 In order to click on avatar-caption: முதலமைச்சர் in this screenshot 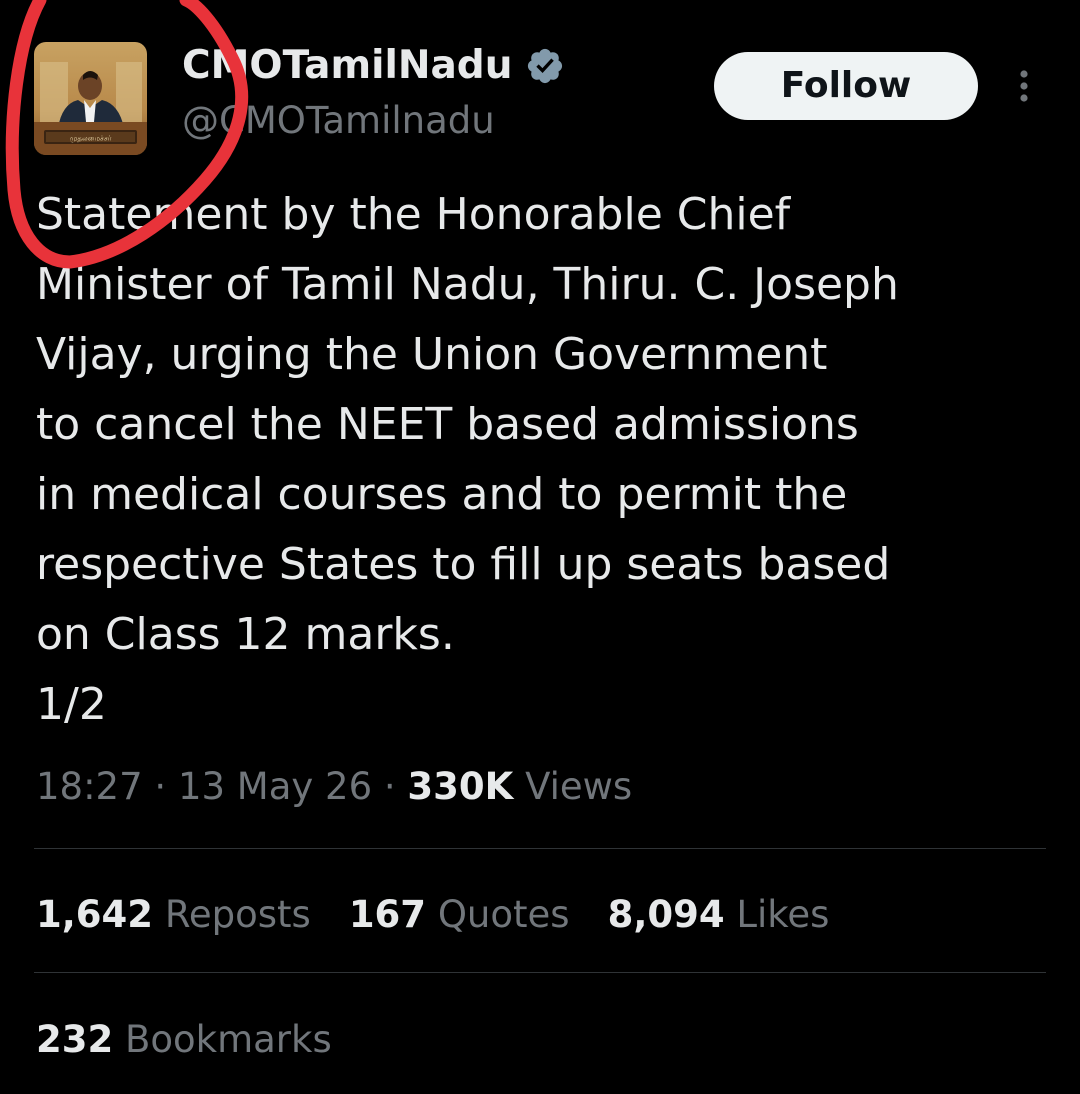, I will do `click(91, 139)`.